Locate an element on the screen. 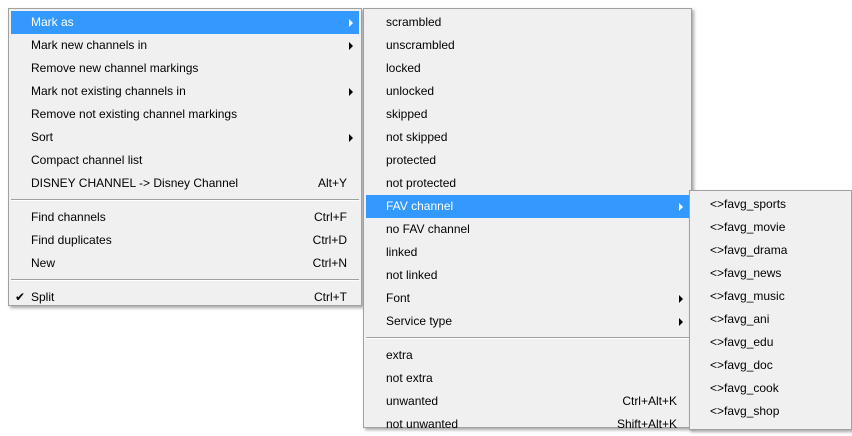 This screenshot has width=852, height=436. menu-item-label: Mark as is located at coordinates (52, 22).